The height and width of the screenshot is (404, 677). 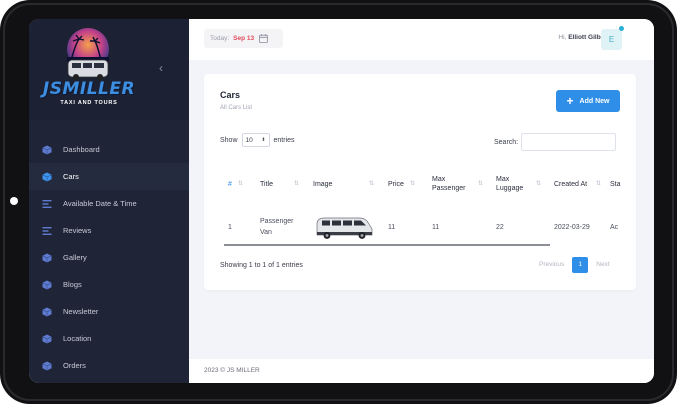 I want to click on sidebar-item-available-date-time: Available Date & Time, so click(x=109, y=203).